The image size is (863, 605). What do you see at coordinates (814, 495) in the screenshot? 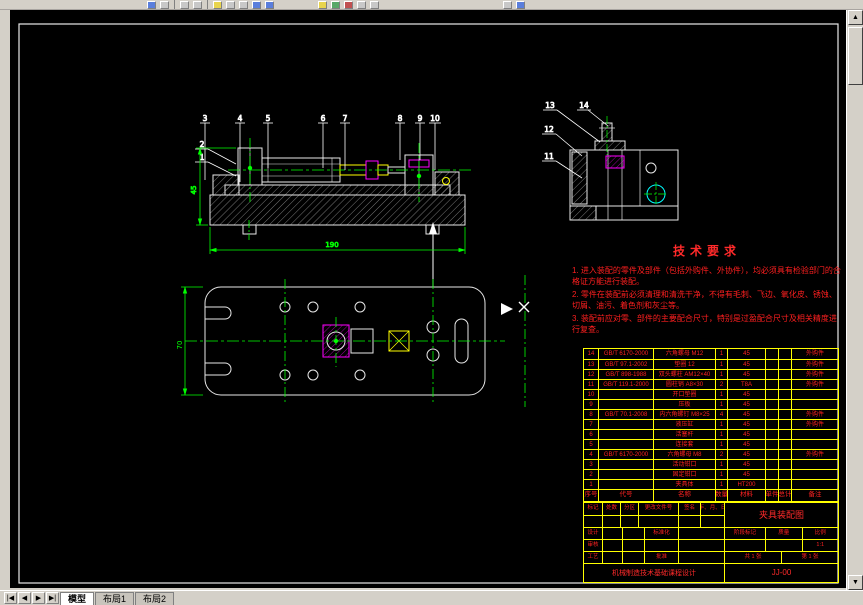
I see `bom-header-note: 备注` at bounding box center [814, 495].